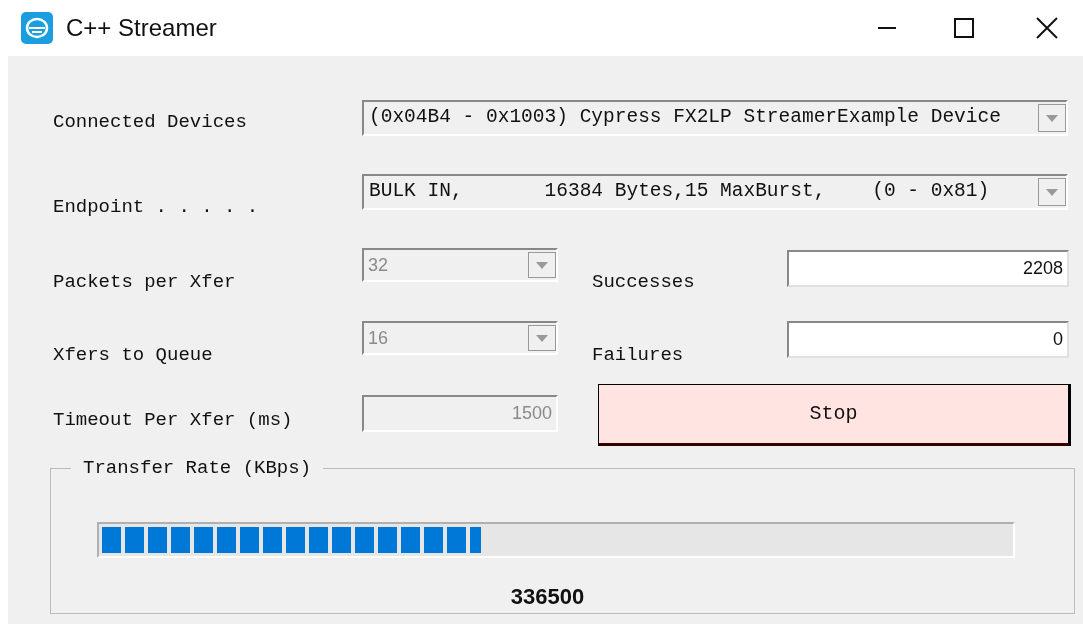  Describe the element at coordinates (644, 279) in the screenshot. I see `field-label: Successes` at that location.